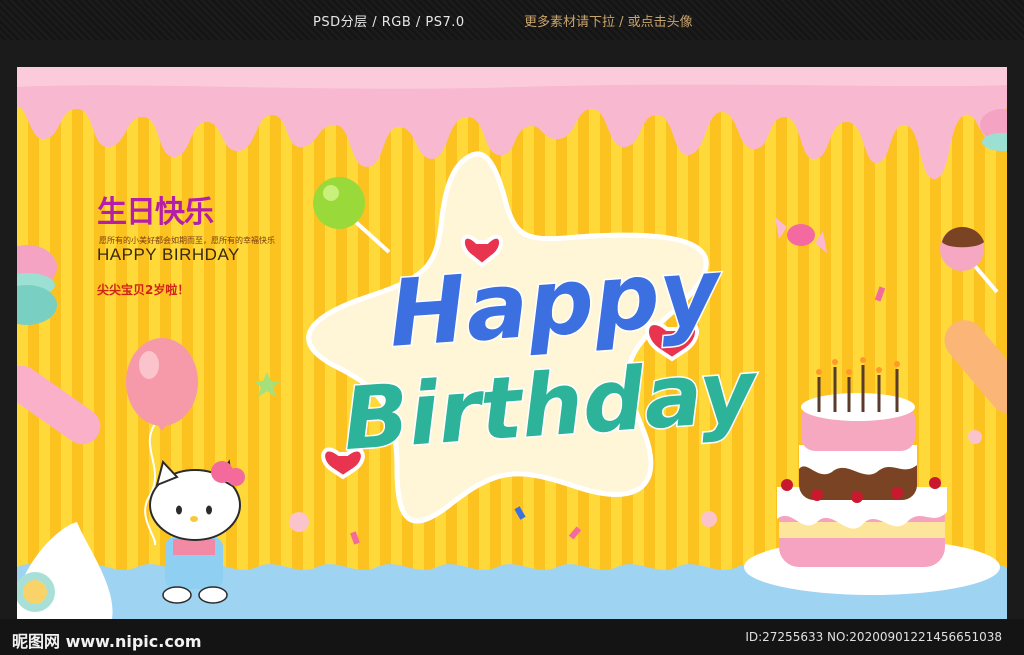  Describe the element at coordinates (389, 22) in the screenshot. I see `format-info: PSD分层 / RGB / PS7.0` at that location.